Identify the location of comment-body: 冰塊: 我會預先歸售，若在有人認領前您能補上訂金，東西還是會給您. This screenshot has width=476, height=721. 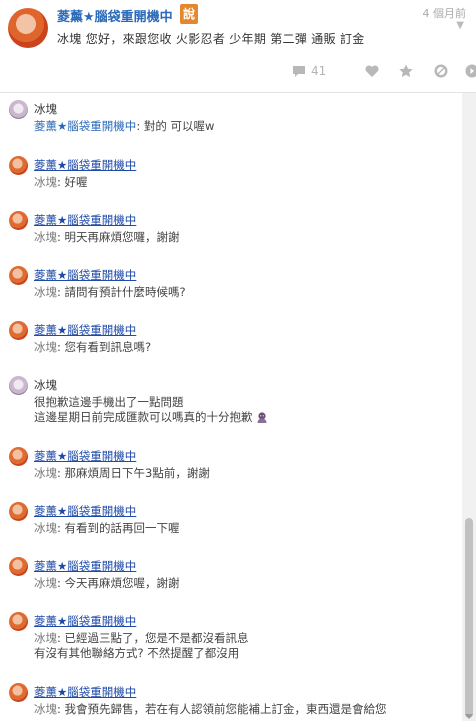
(210, 709).